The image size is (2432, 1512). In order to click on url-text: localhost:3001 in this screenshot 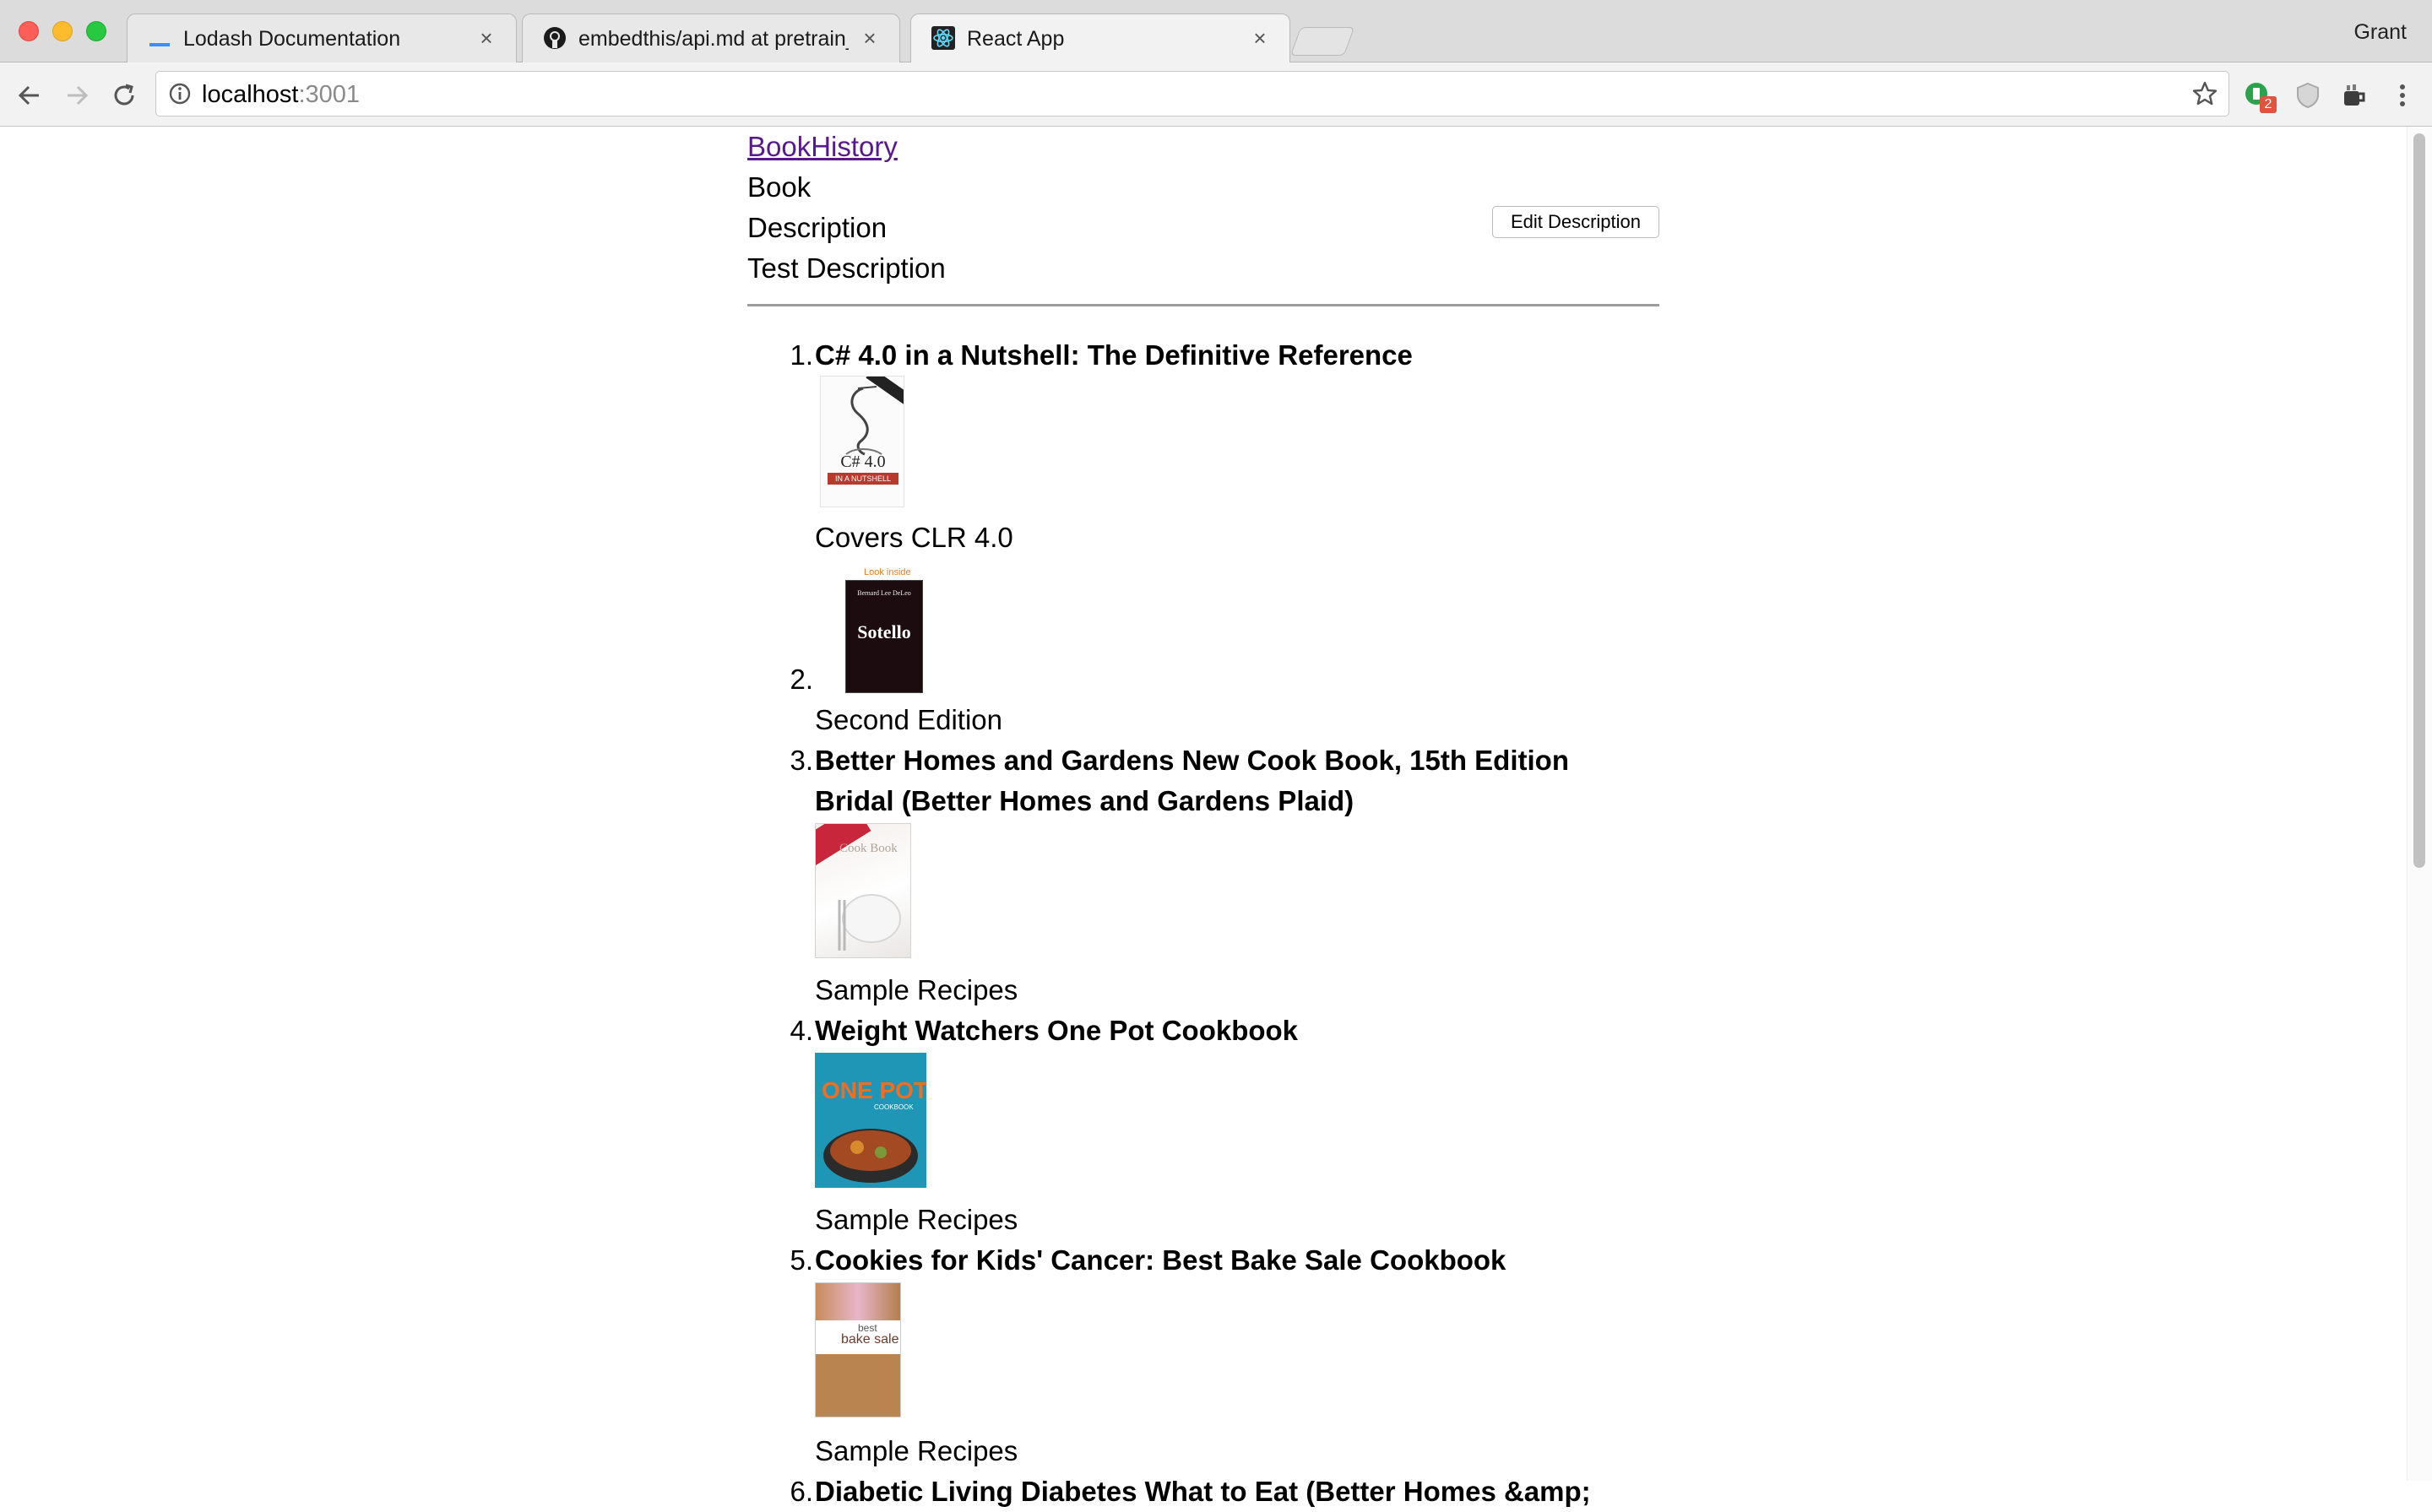, I will do `click(281, 94)`.